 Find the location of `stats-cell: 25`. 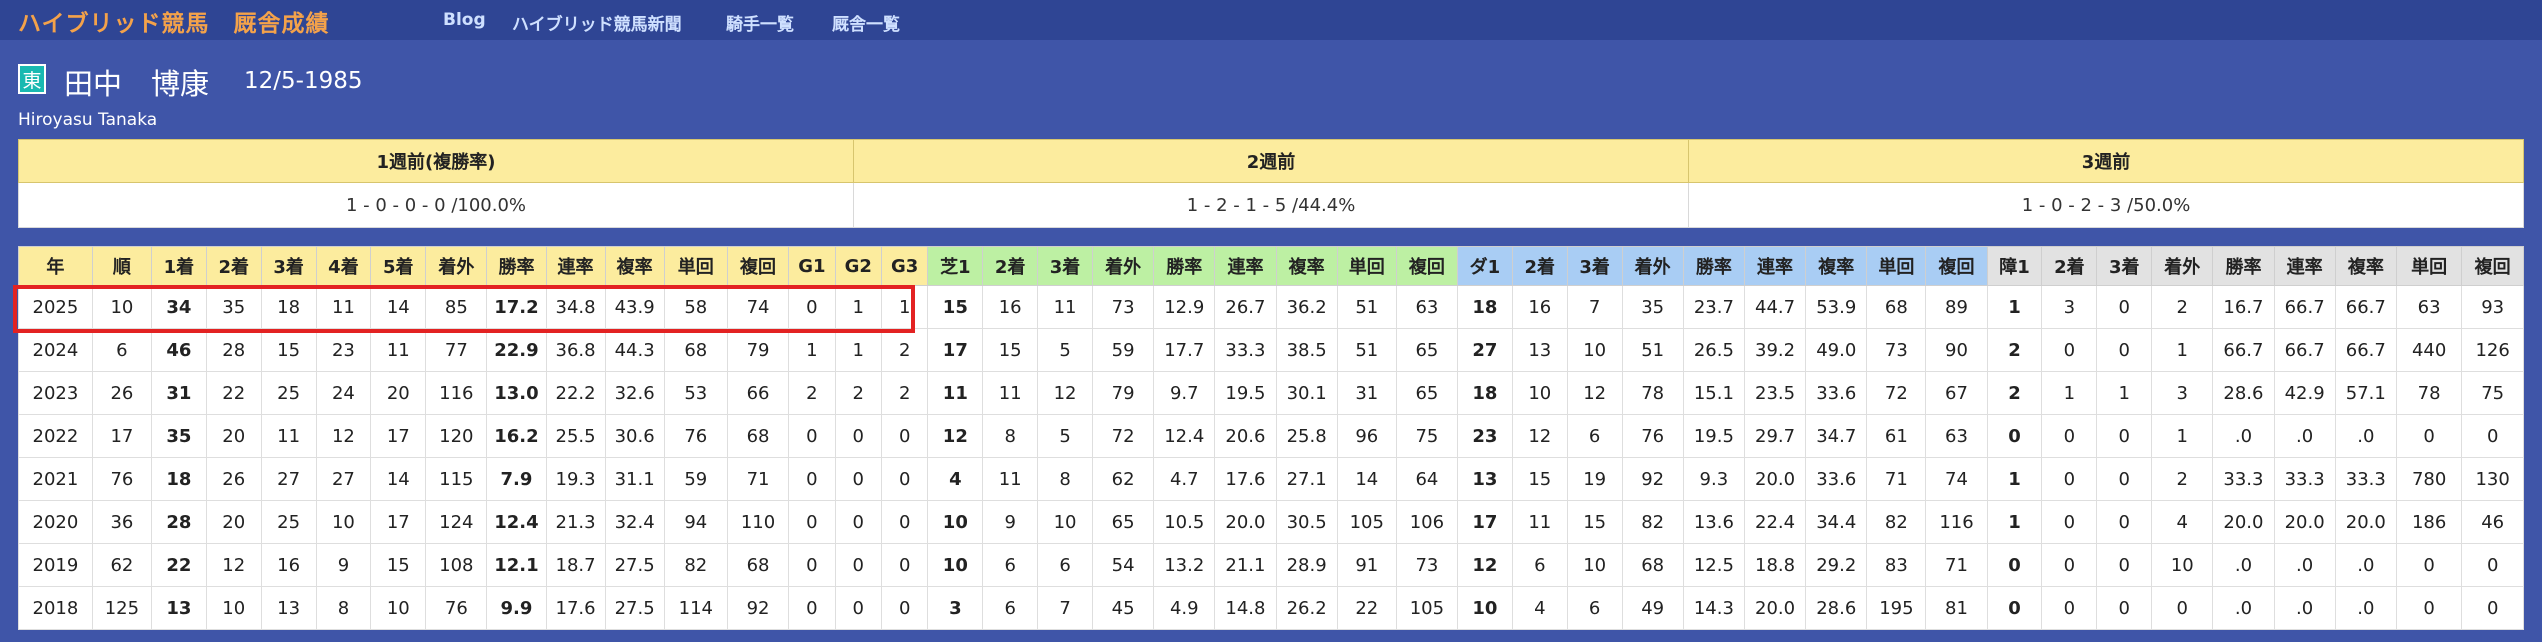

stats-cell: 25 is located at coordinates (288, 393).